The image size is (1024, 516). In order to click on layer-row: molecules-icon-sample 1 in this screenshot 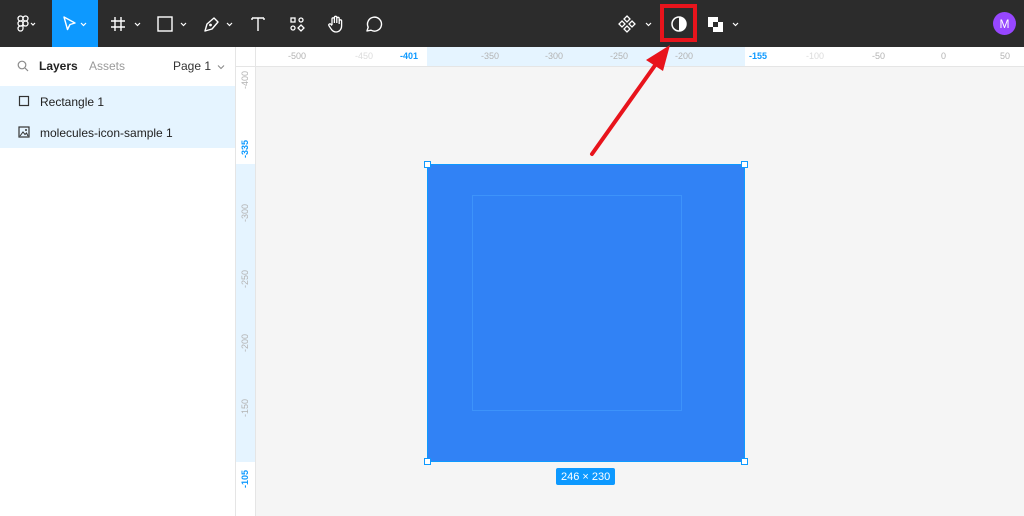, I will do `click(117, 132)`.